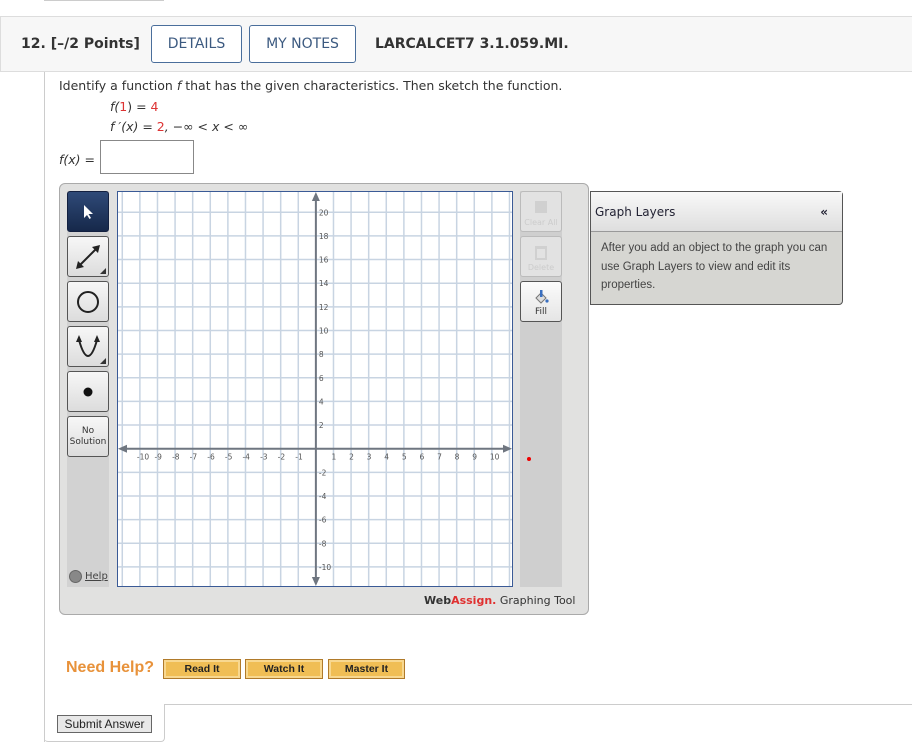 This screenshot has width=912, height=756. What do you see at coordinates (176, 457) in the screenshot?
I see `x-tick-label: -8` at bounding box center [176, 457].